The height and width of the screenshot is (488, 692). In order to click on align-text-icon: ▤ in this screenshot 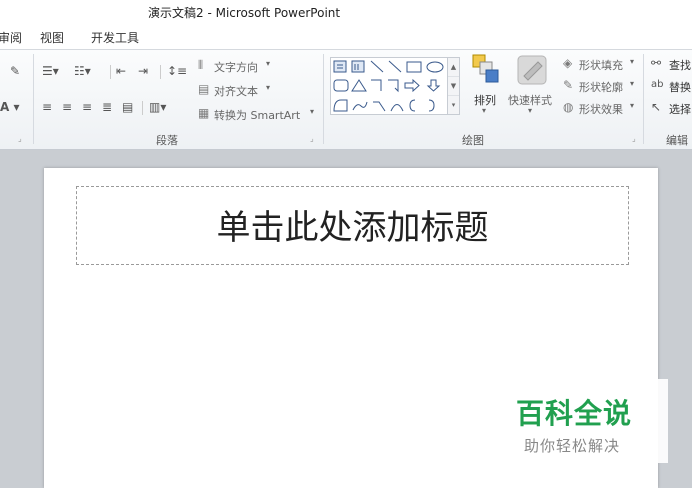, I will do `click(204, 89)`.